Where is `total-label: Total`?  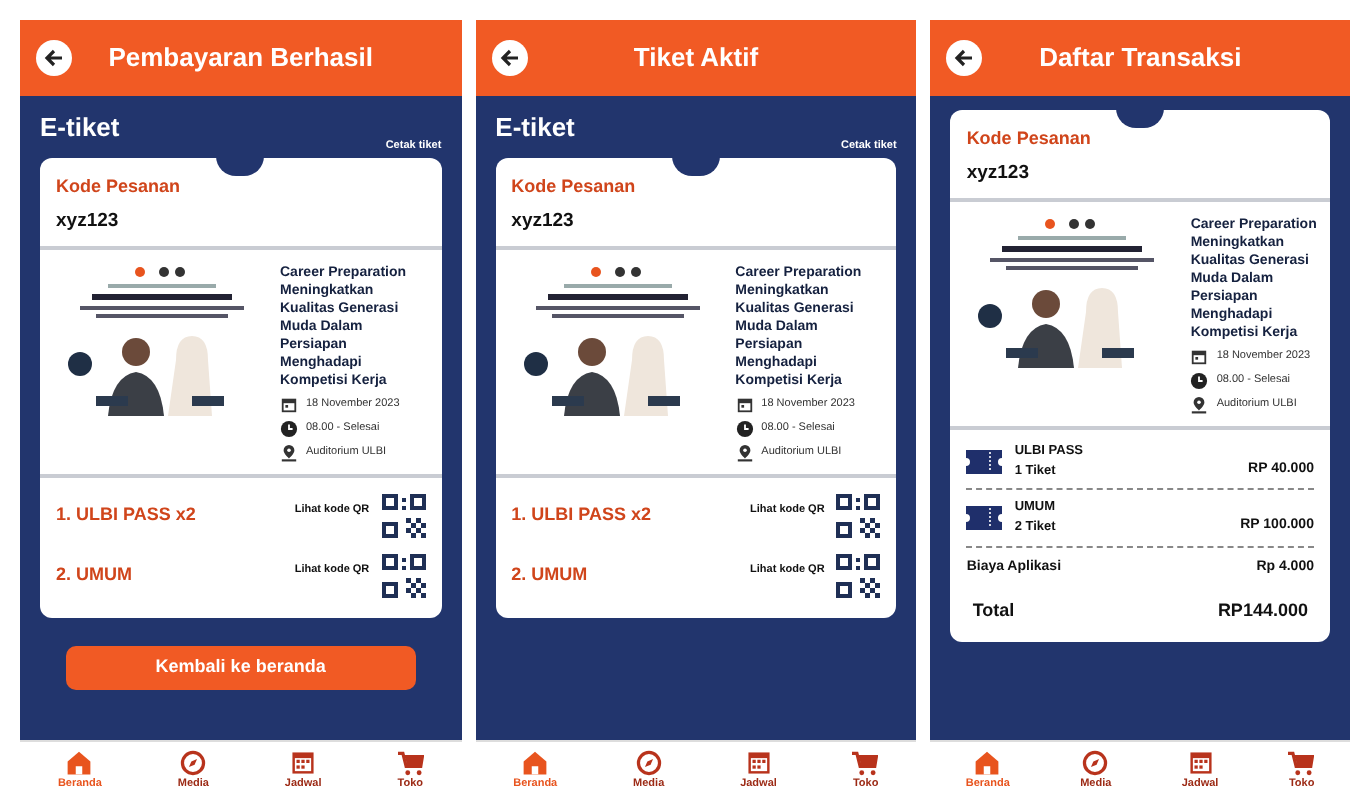
total-label: Total is located at coordinates (993, 611).